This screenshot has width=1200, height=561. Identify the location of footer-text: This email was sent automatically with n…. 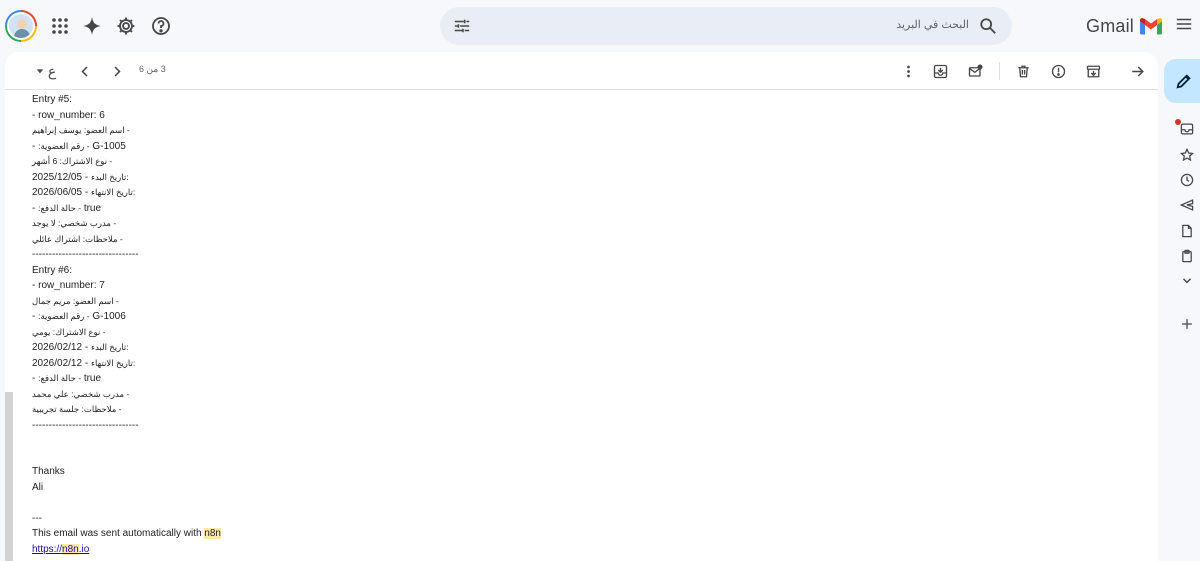
(282, 534).